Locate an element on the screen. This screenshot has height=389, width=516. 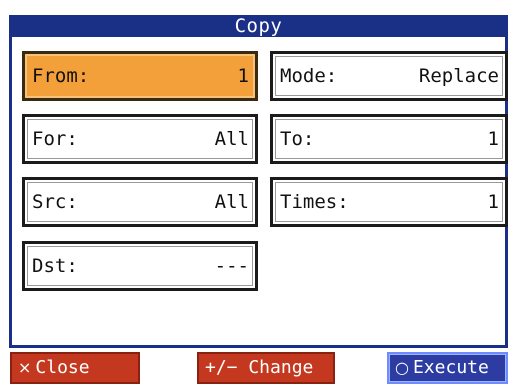
change-button: +/− Change is located at coordinates (266, 368).